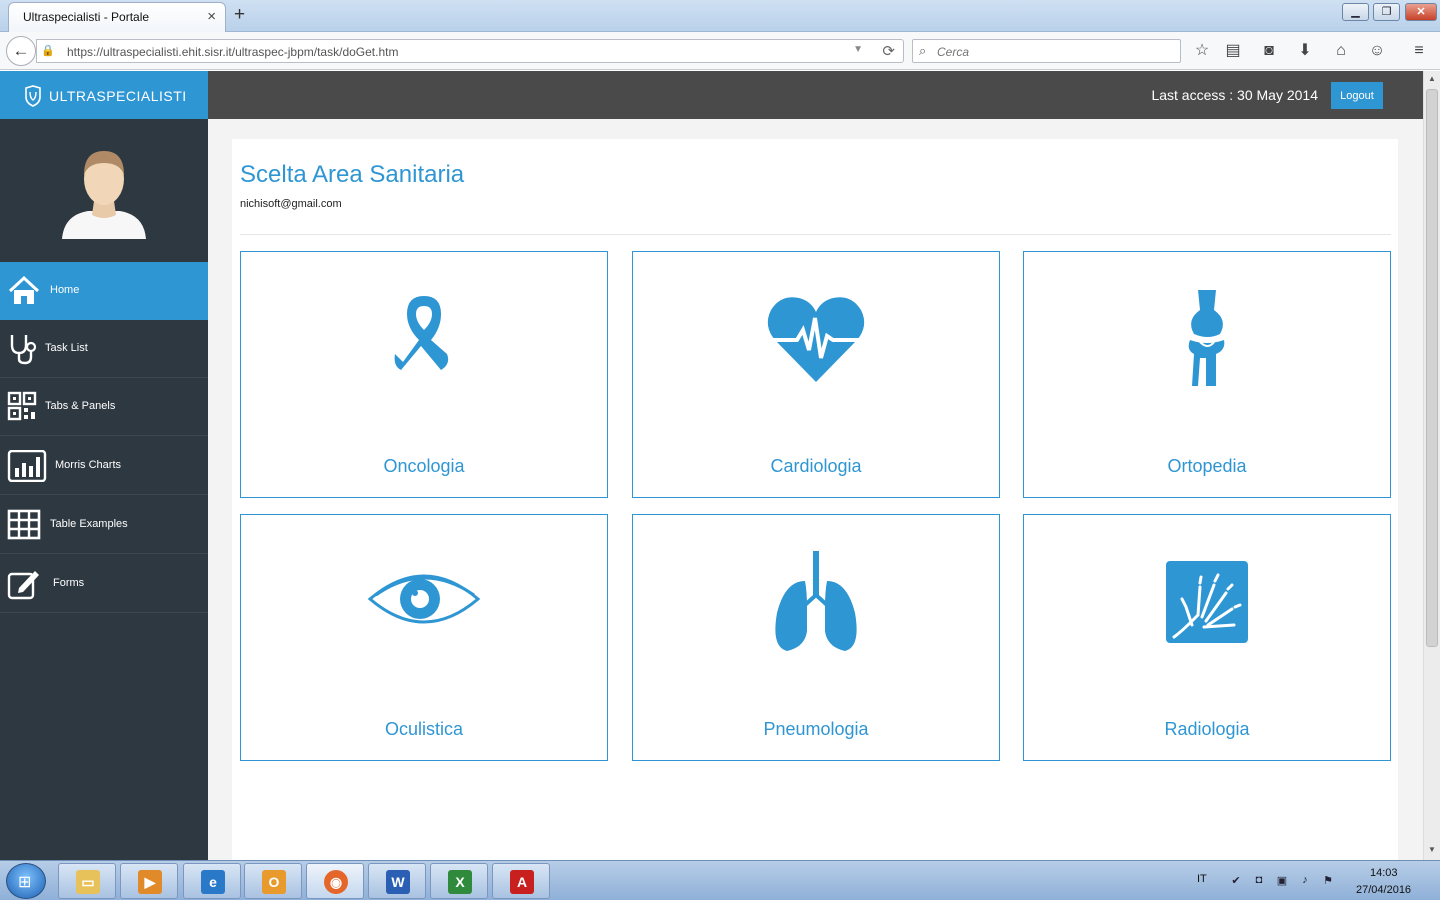 This screenshot has height=900, width=1440. I want to click on page-title: Scelta Area Sanitaria, so click(352, 174).